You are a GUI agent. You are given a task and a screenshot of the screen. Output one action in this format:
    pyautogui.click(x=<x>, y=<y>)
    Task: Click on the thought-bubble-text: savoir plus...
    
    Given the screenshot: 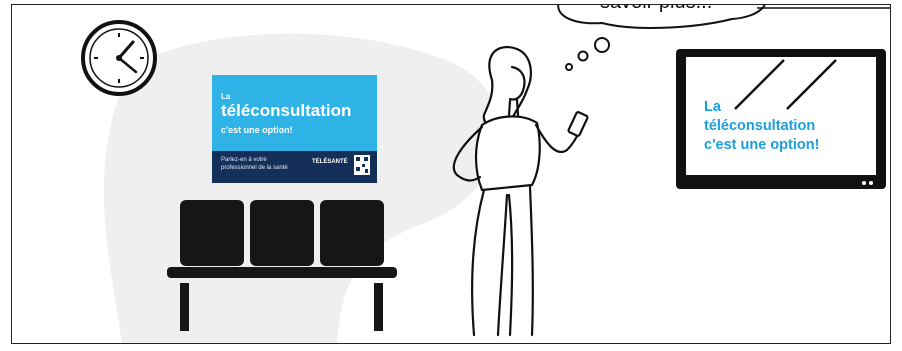 What is the action you would take?
    pyautogui.click(x=656, y=9)
    